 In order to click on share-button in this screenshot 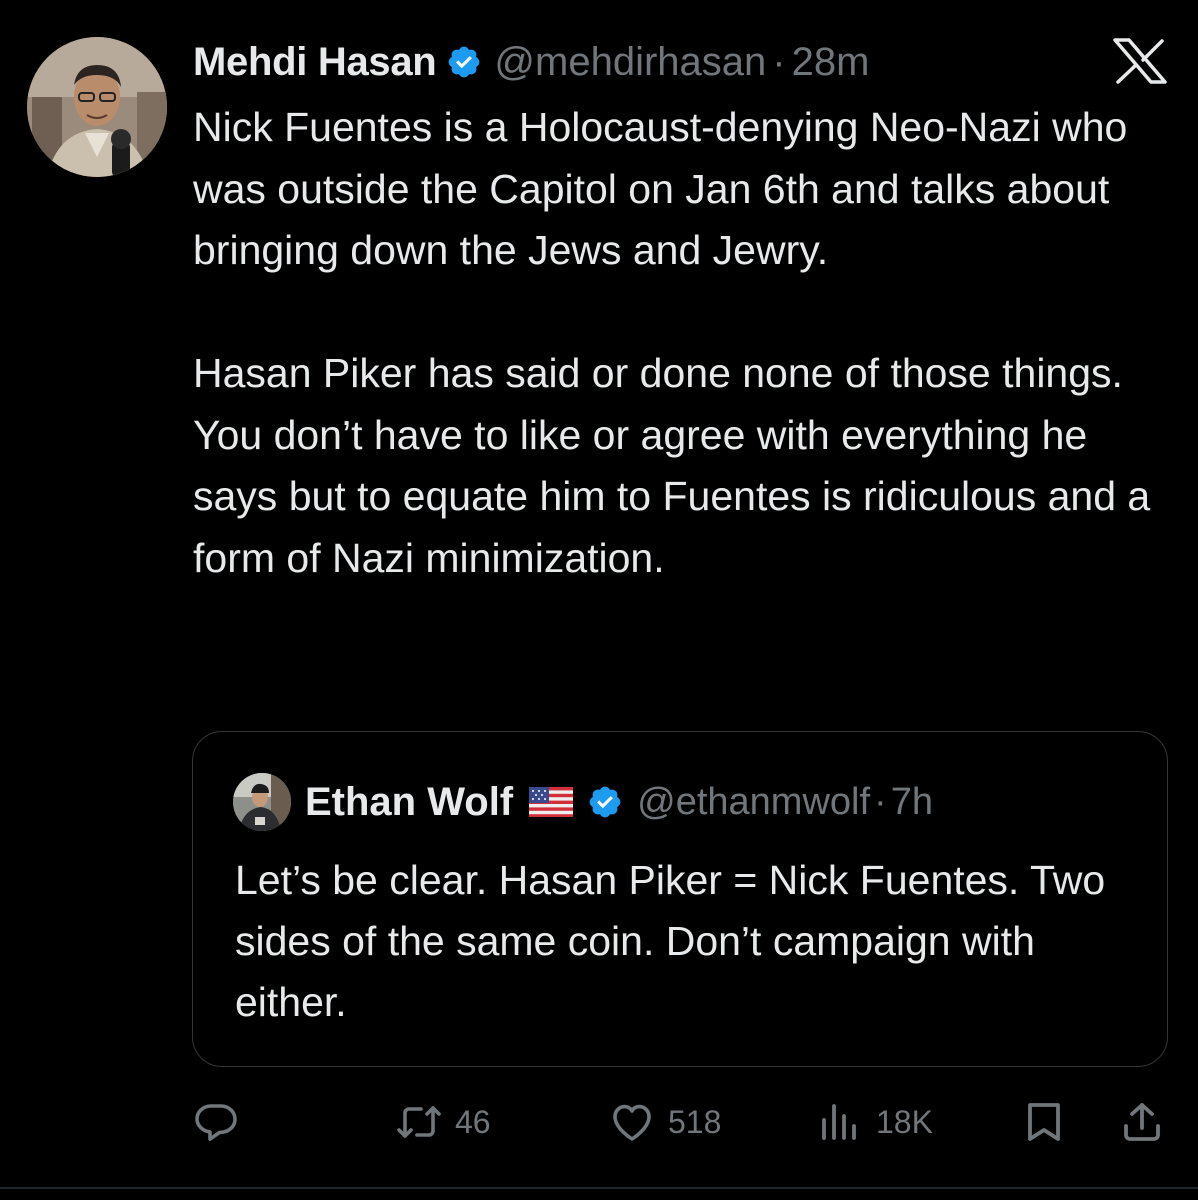, I will do `click(1142, 1122)`.